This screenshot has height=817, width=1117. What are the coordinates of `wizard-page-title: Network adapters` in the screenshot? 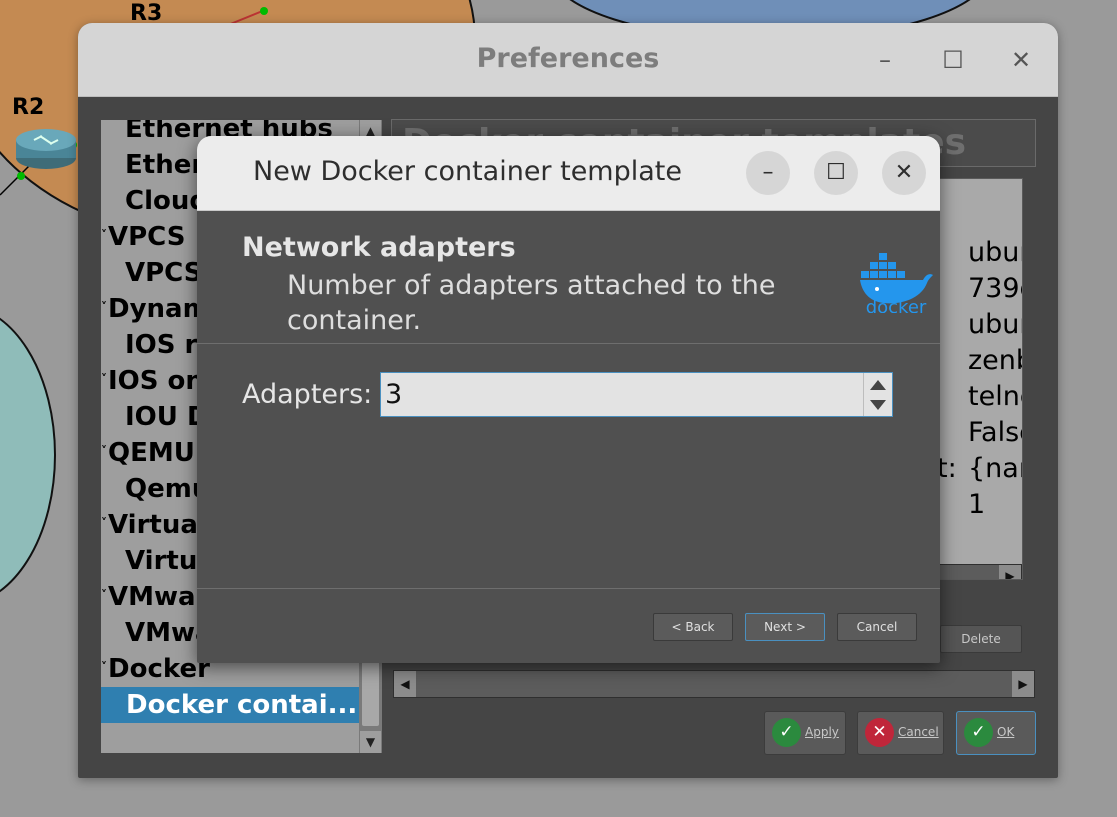 It's located at (379, 247).